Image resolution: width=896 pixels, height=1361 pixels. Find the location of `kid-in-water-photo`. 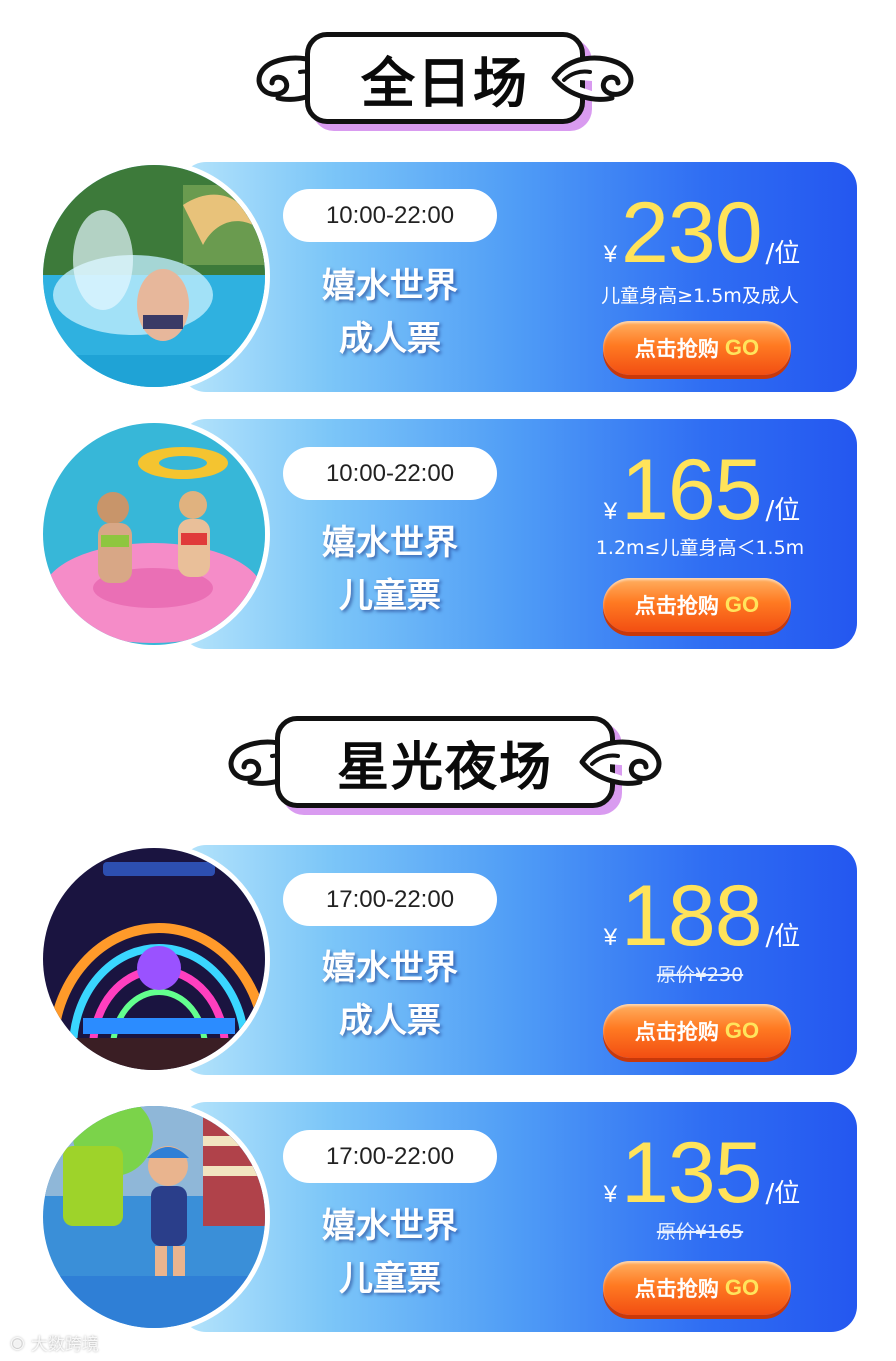

kid-in-water-photo is located at coordinates (154, 1217).